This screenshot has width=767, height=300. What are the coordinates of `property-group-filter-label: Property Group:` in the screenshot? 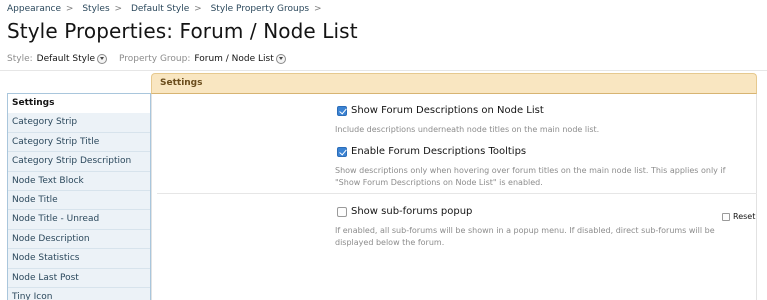 It's located at (155, 59).